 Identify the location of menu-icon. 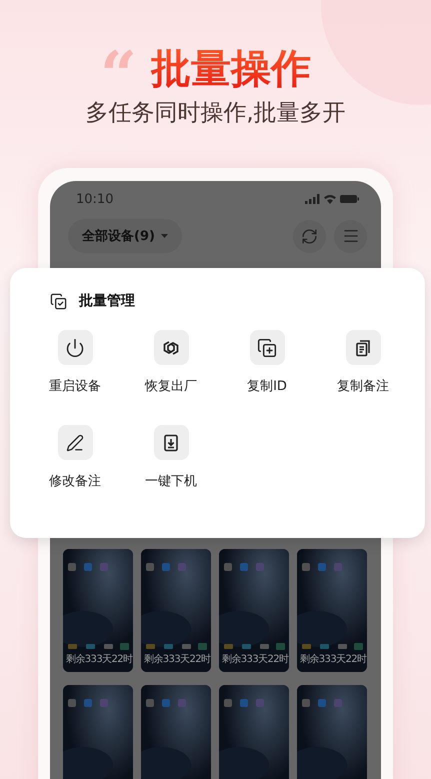
(351, 236).